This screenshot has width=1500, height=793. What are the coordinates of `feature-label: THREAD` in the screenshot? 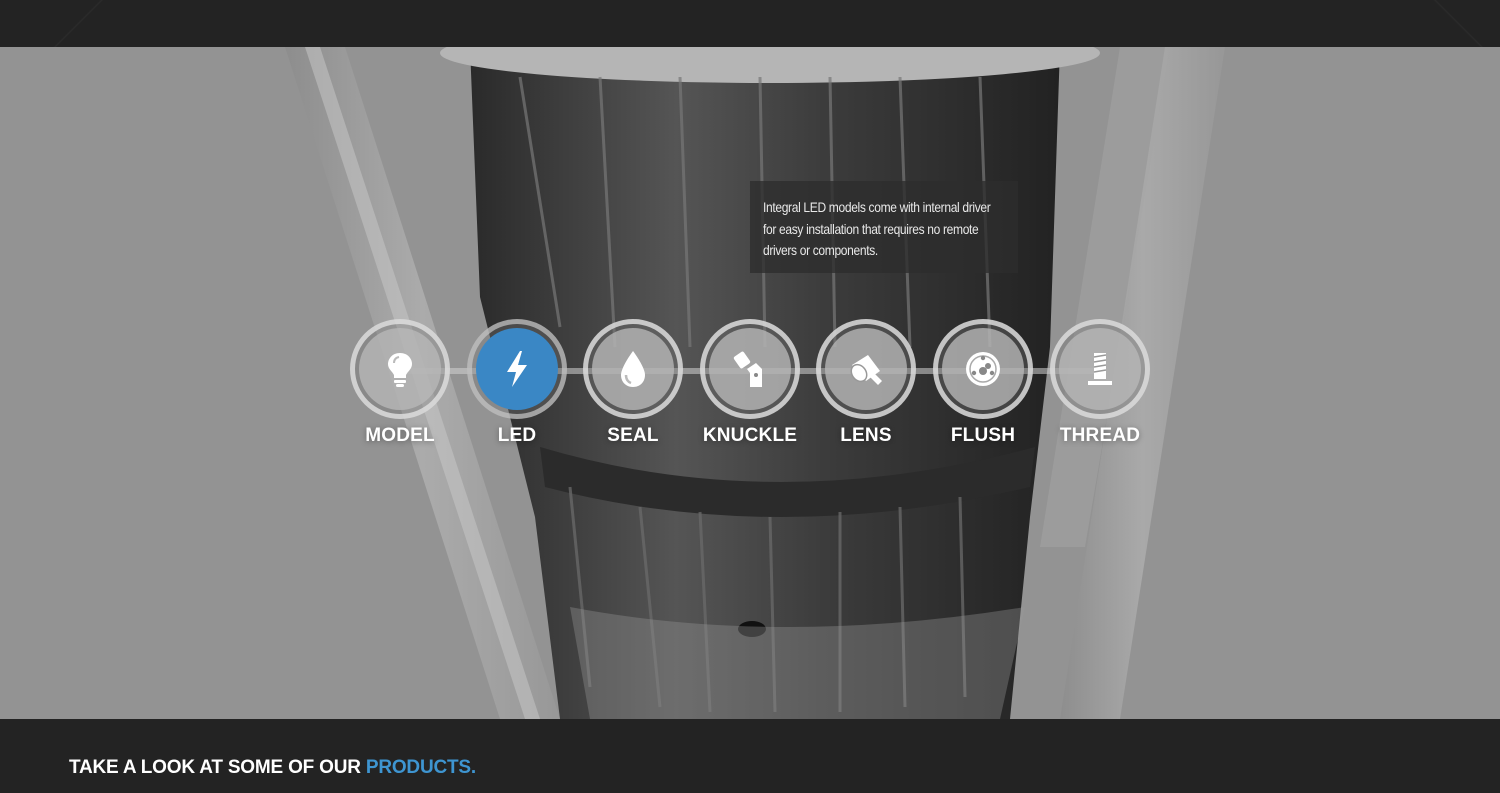 It's located at (1100, 435).